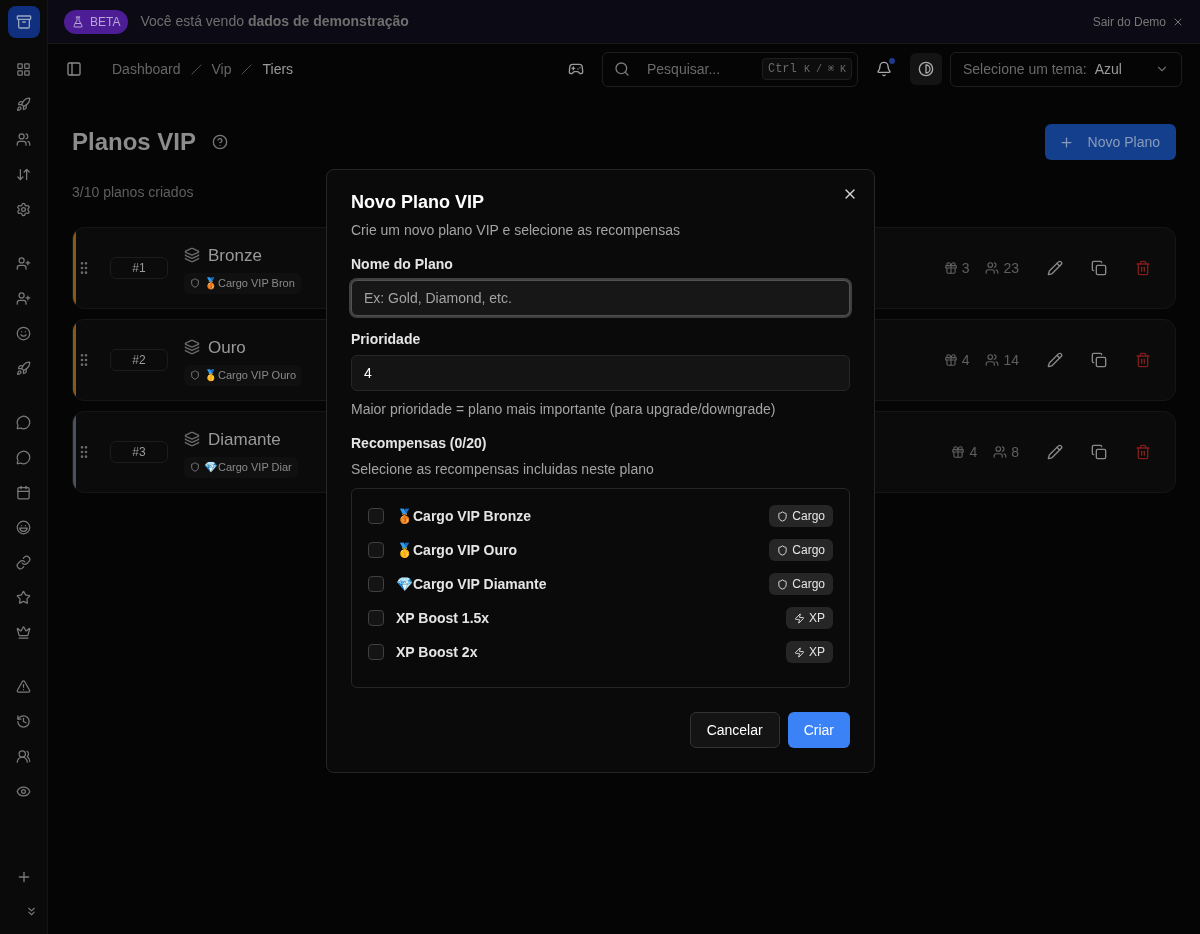 The image size is (1200, 934). What do you see at coordinates (23, 756) in the screenshot?
I see `group-icon` at bounding box center [23, 756].